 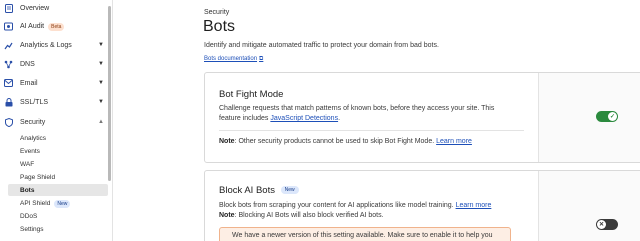 I want to click on bot-fight-mode-toggle: ✓, so click(x=607, y=116).